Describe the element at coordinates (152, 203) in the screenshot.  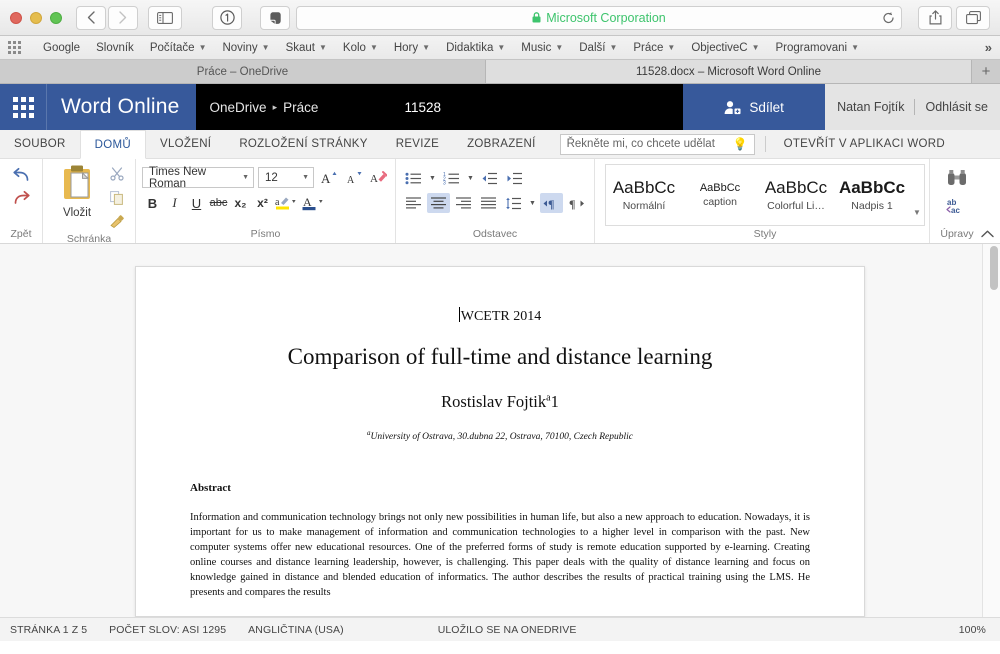
I see `bold-button: B` at that location.